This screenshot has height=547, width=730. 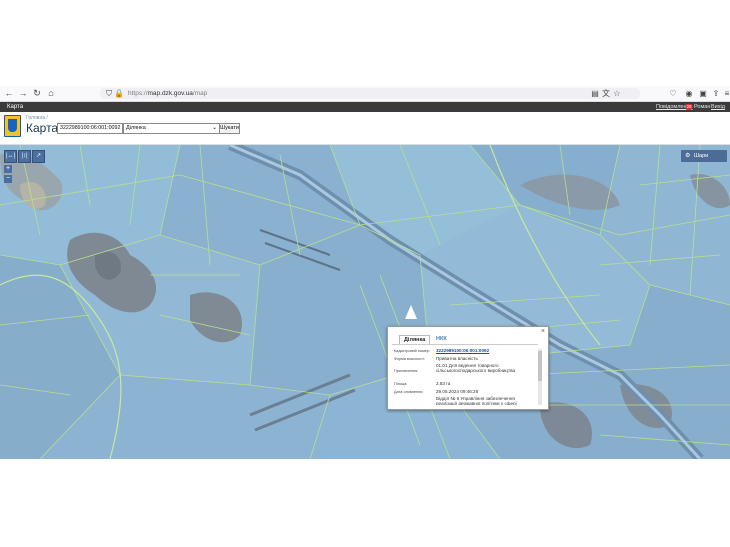 I want to click on ownership-value: Приватна власність, so click(x=457, y=358).